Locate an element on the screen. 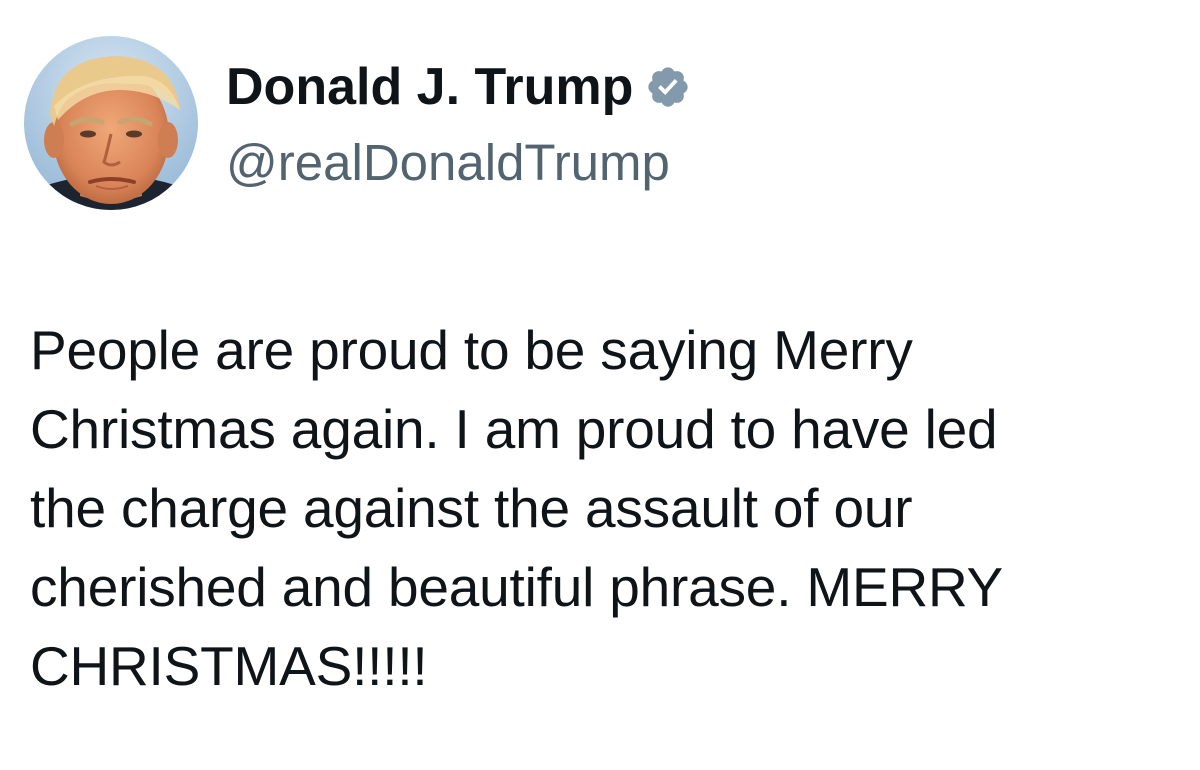 This screenshot has height=770, width=1200. avatar-image is located at coordinates (111, 123).